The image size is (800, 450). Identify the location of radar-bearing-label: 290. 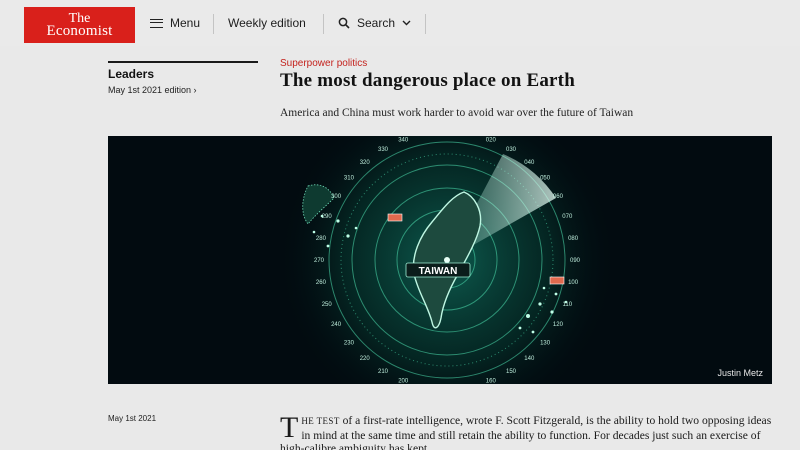
(327, 217).